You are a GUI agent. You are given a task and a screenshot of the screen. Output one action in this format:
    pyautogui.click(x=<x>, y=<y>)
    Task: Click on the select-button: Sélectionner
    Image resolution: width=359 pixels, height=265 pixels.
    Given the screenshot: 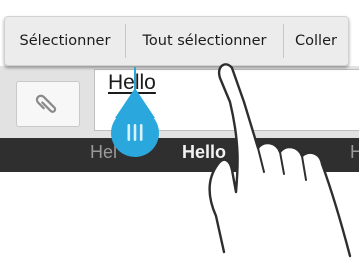 What is the action you would take?
    pyautogui.click(x=65, y=41)
    